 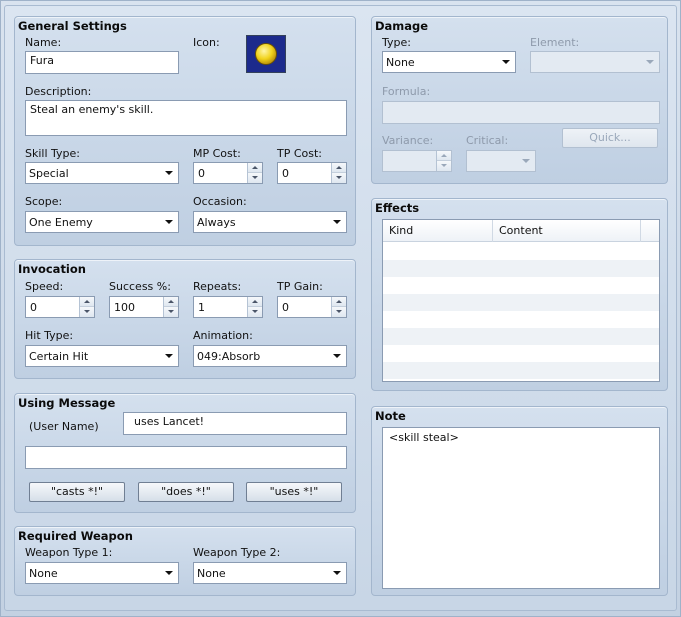 What do you see at coordinates (144, 307) in the screenshot?
I see `success-stepper: 100` at bounding box center [144, 307].